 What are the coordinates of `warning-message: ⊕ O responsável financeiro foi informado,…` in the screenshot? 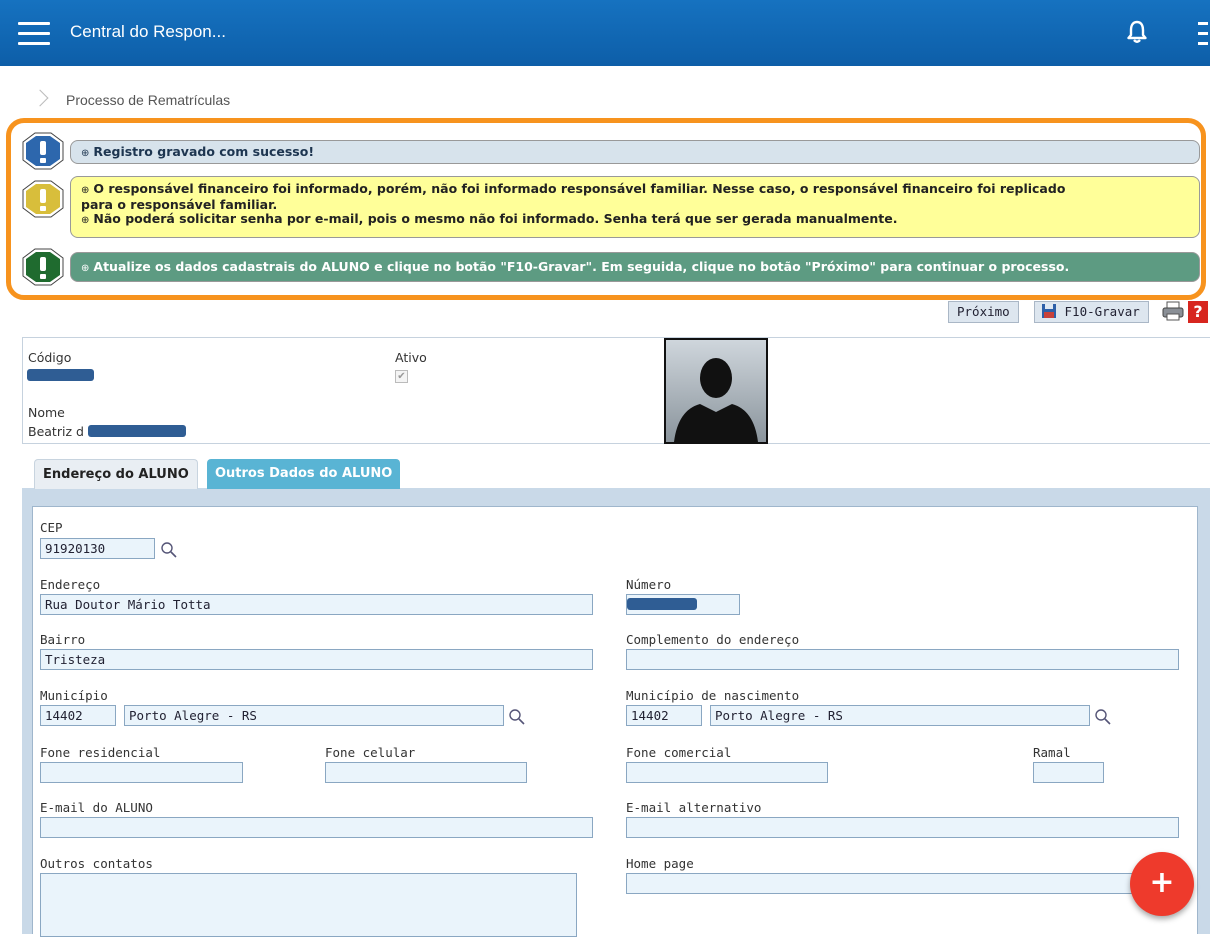 It's located at (614, 204).